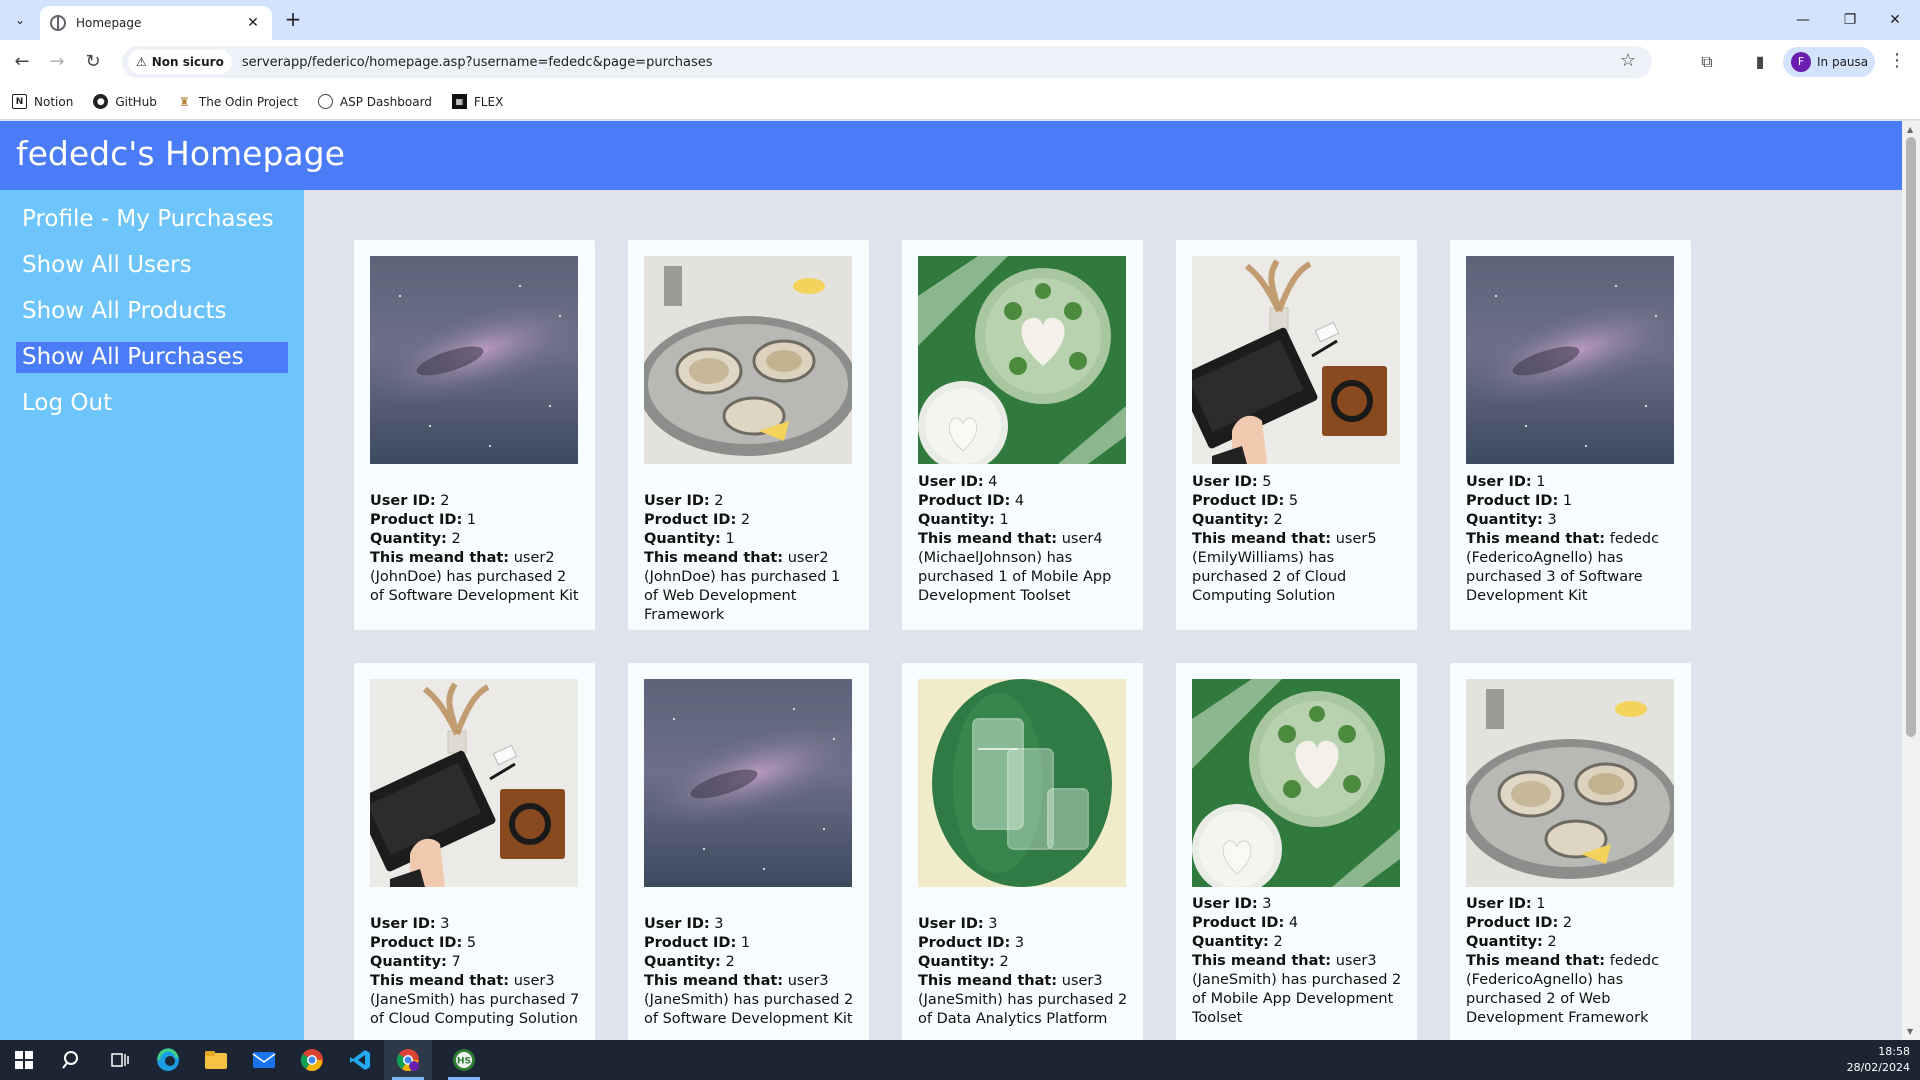 This screenshot has height=1080, width=1920. Describe the element at coordinates (1878, 1060) in the screenshot. I see `system-clock: 18:58 28/02/2024` at that location.